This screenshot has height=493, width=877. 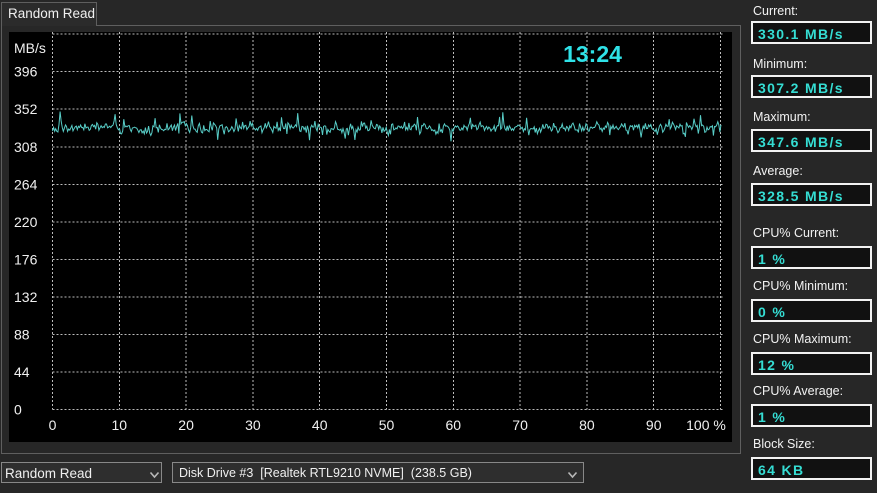 I want to click on svg-text: 308, so click(x=26, y=147).